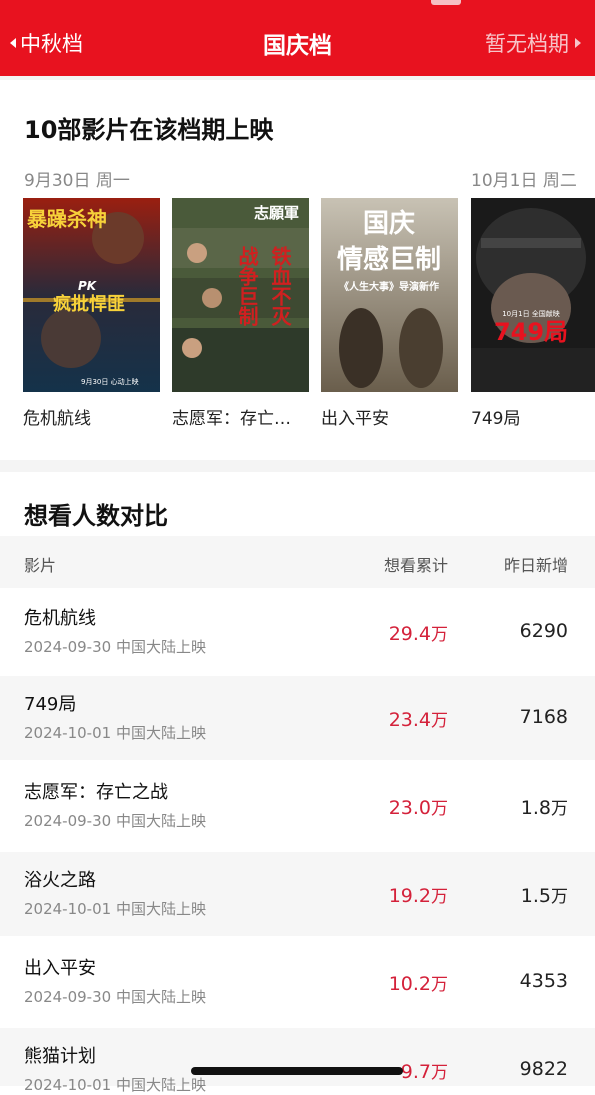  I want to click on svg-text: 志願軍, so click(276, 213).